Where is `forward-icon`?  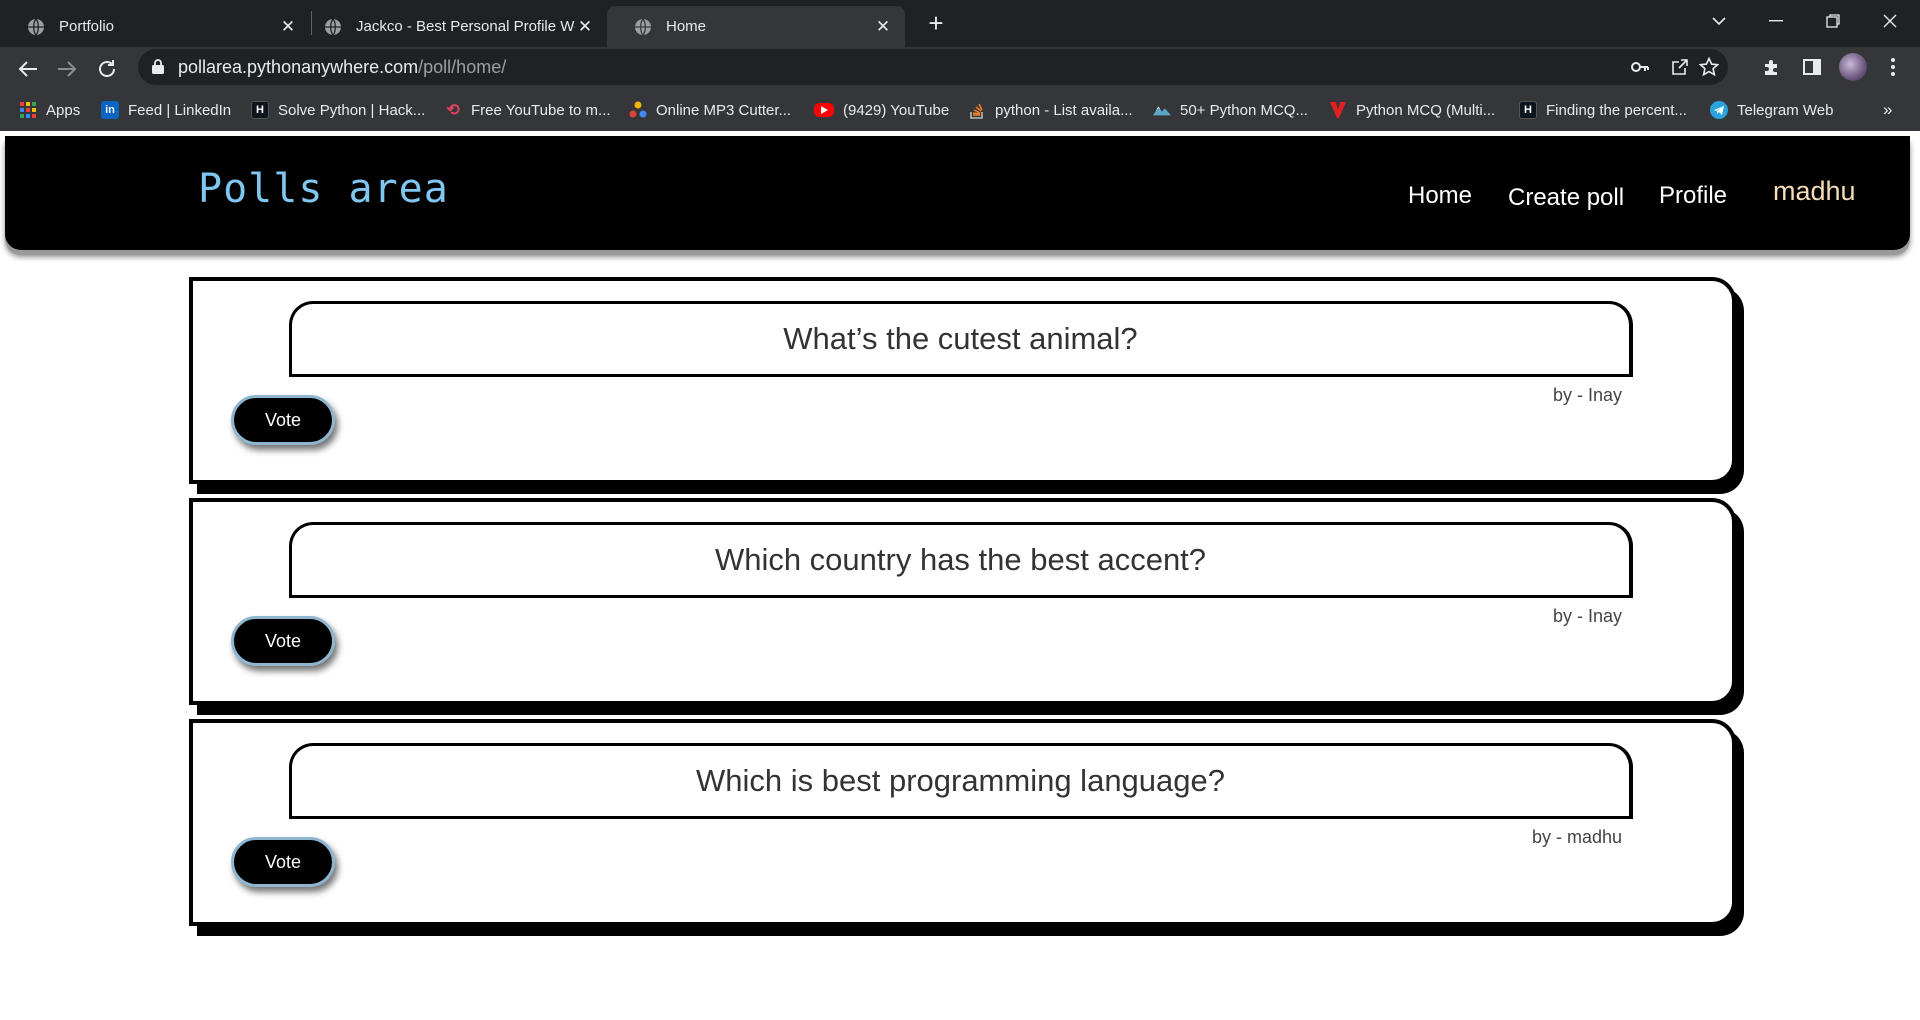
forward-icon is located at coordinates (67, 69).